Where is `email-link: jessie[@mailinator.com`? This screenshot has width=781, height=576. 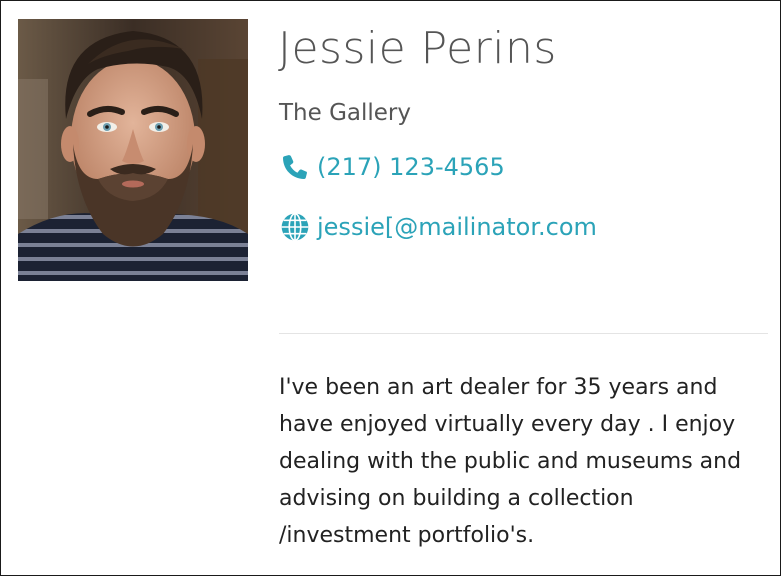 email-link: jessie[@mailinator.com is located at coordinates (438, 227).